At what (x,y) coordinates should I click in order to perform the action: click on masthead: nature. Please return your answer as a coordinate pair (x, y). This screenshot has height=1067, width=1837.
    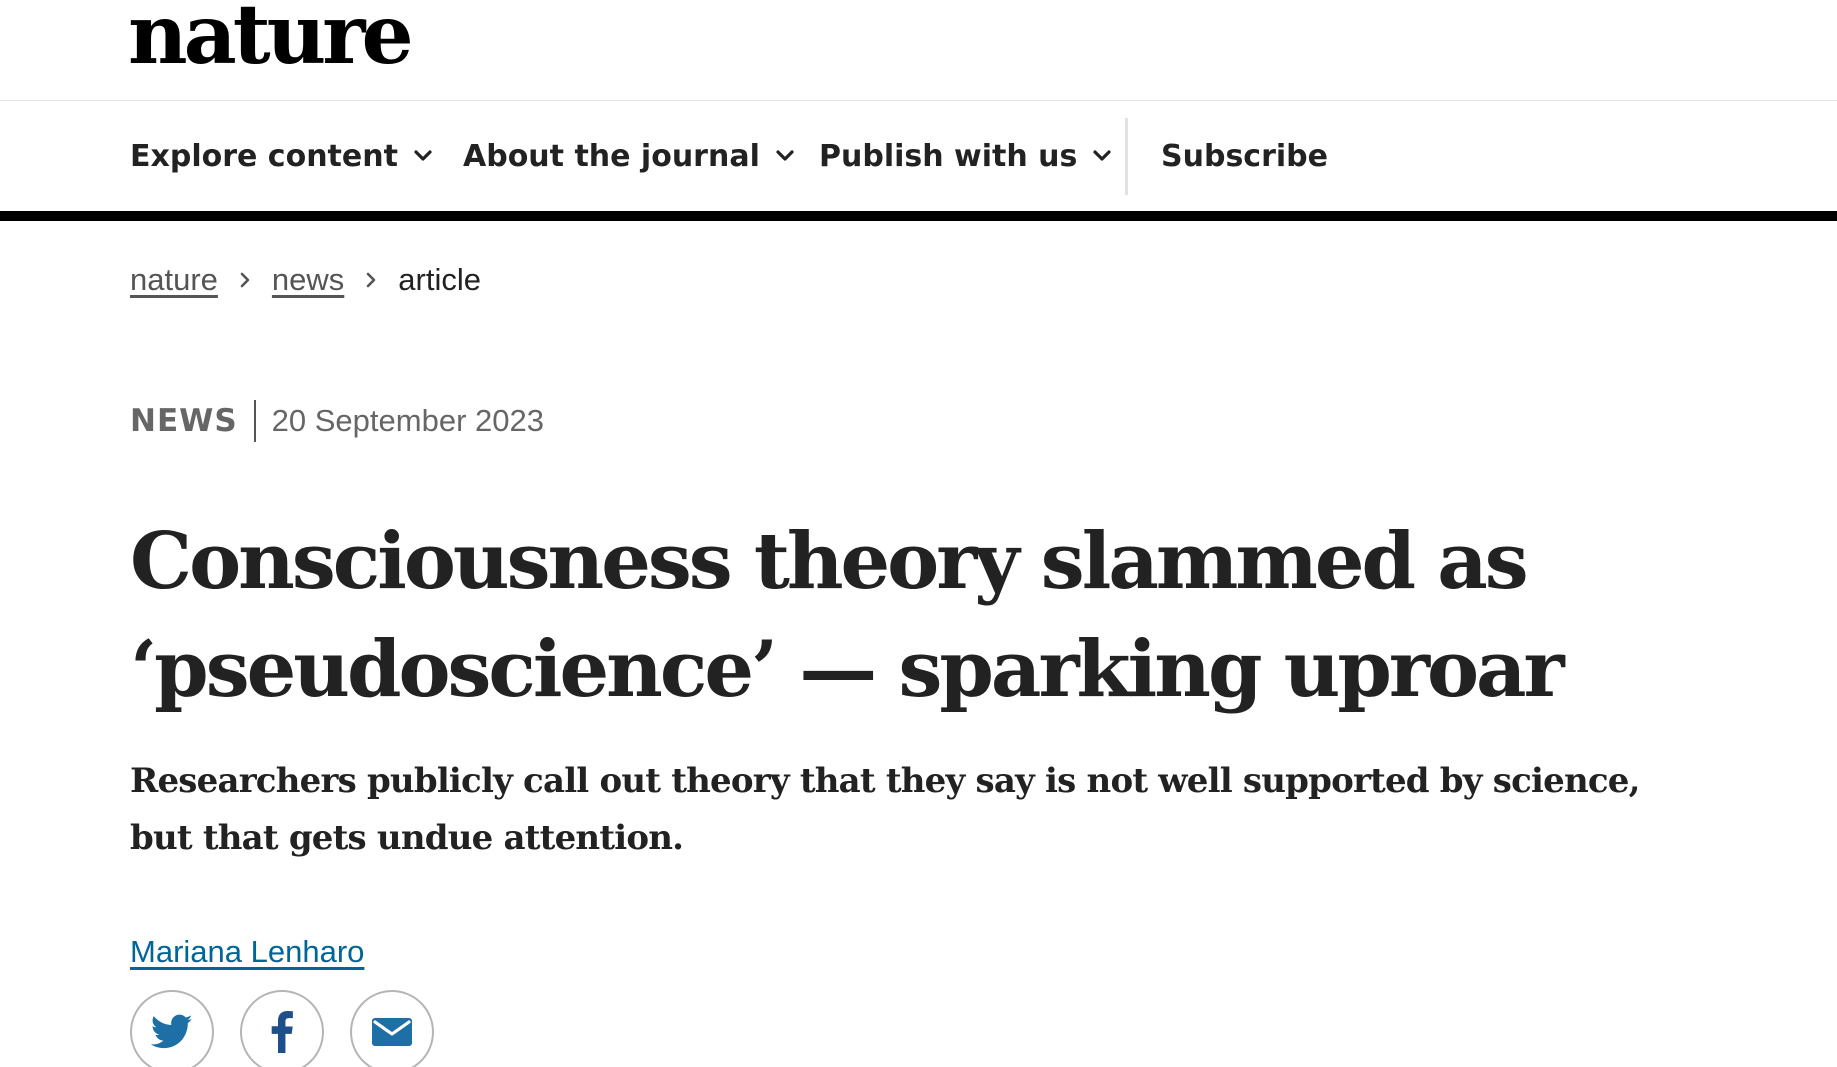
    Looking at the image, I should click on (918, 50).